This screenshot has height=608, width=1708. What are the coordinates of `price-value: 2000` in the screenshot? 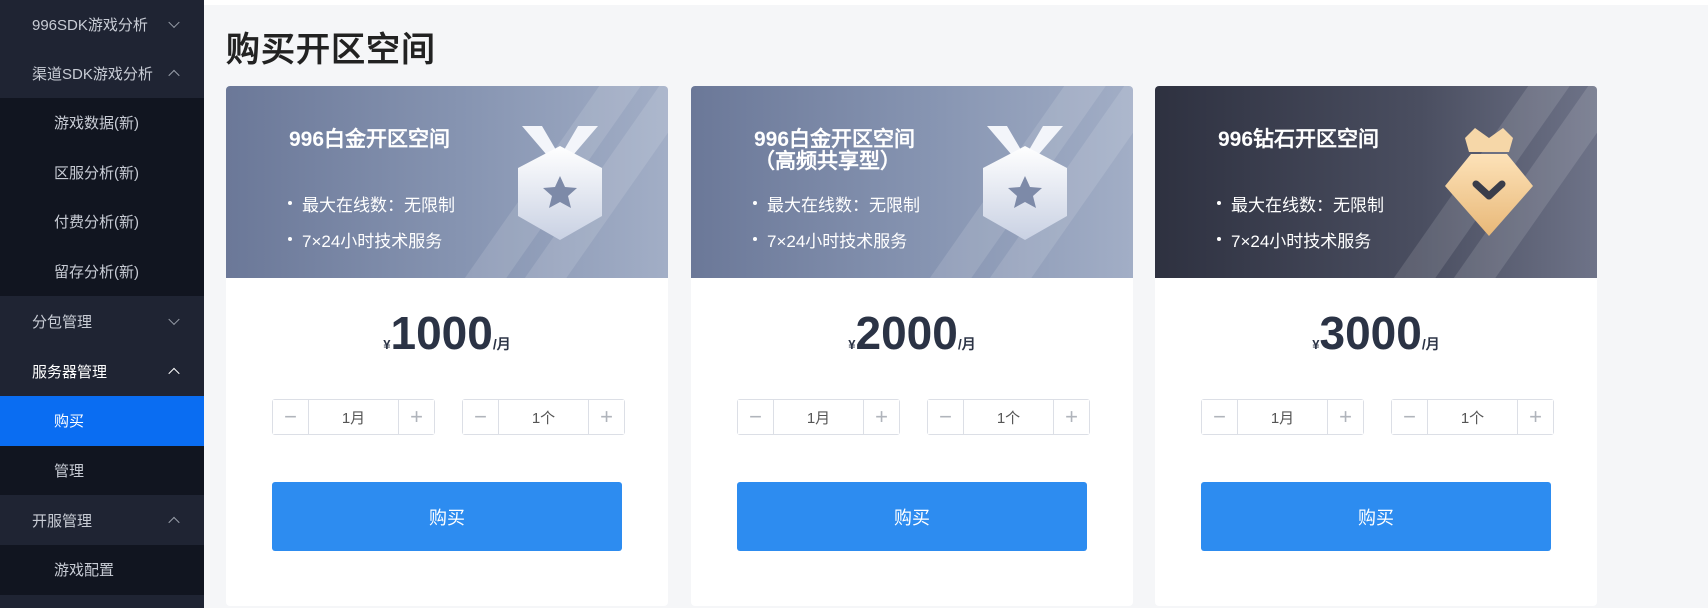 It's located at (906, 333).